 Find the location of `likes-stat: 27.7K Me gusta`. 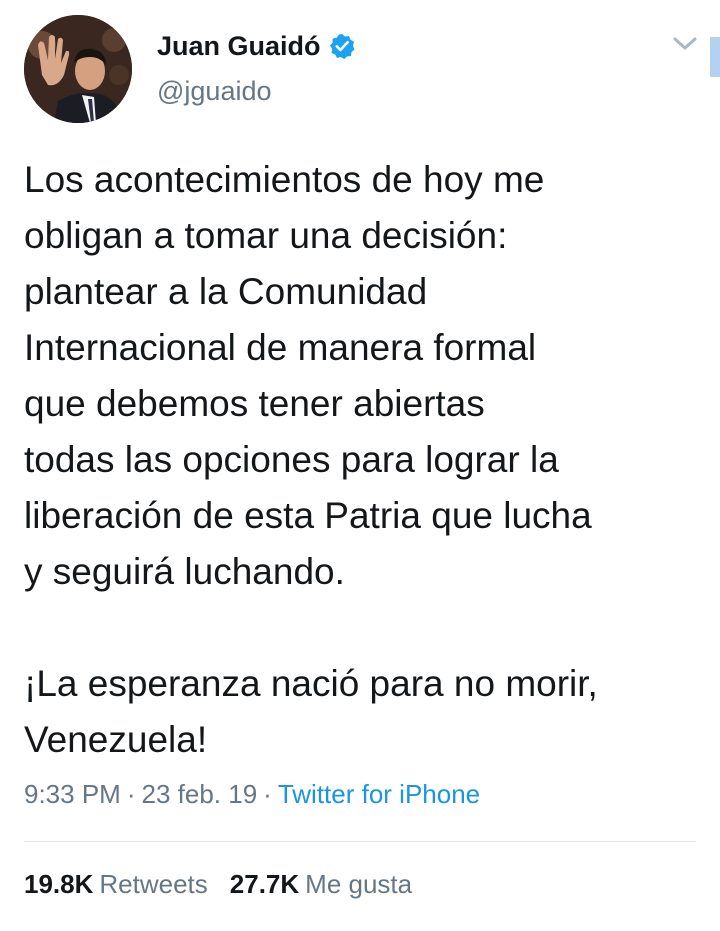

likes-stat: 27.7K Me gusta is located at coordinates (321, 884).